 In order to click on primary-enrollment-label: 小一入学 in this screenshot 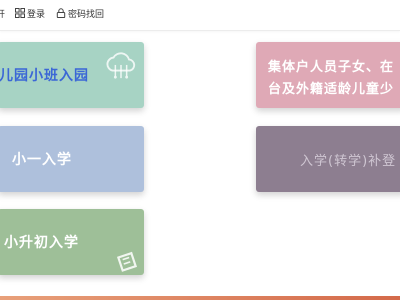, I will do `click(42, 160)`.